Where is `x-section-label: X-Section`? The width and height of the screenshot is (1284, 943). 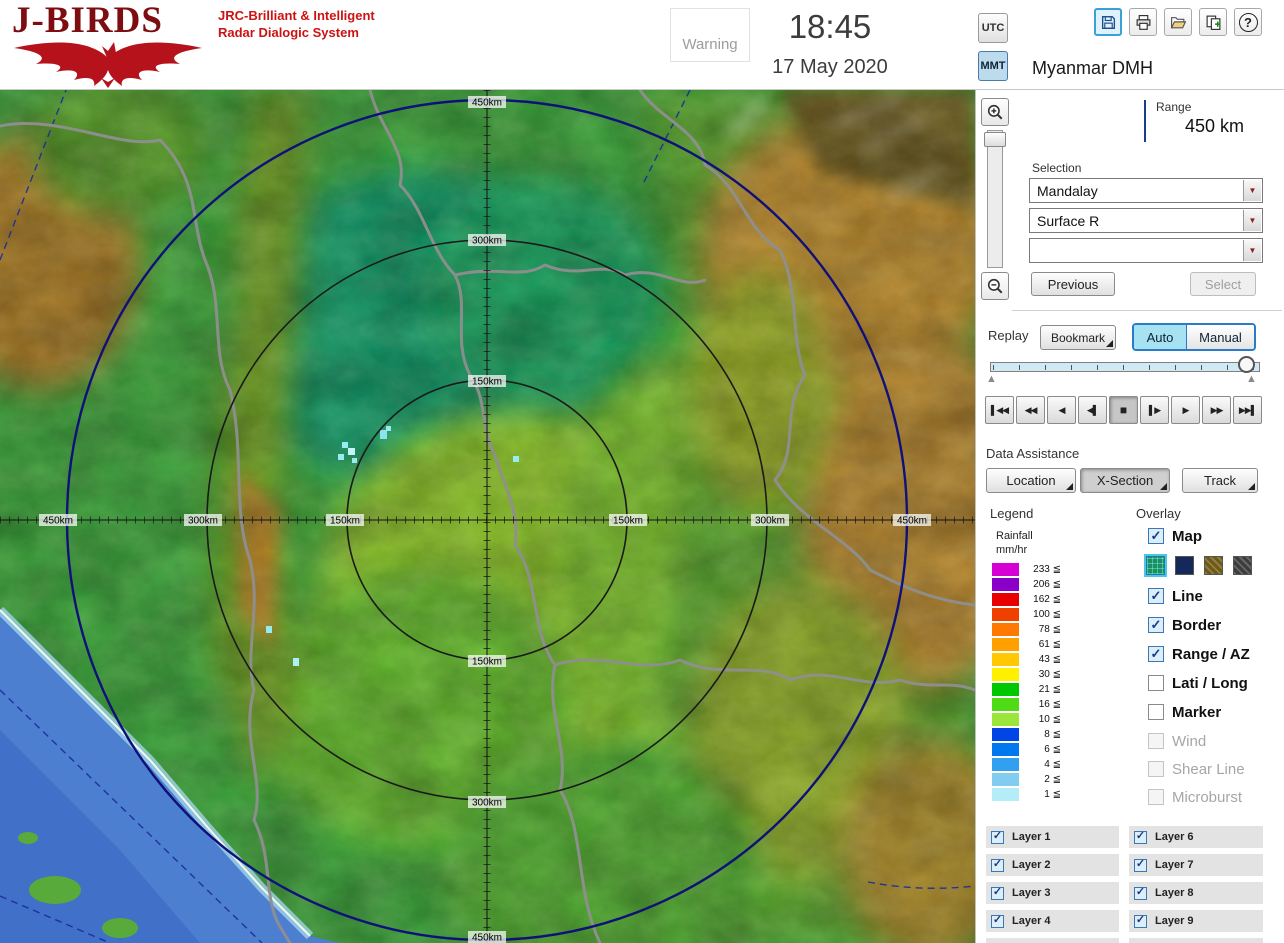
x-section-label: X-Section is located at coordinates (1125, 480).